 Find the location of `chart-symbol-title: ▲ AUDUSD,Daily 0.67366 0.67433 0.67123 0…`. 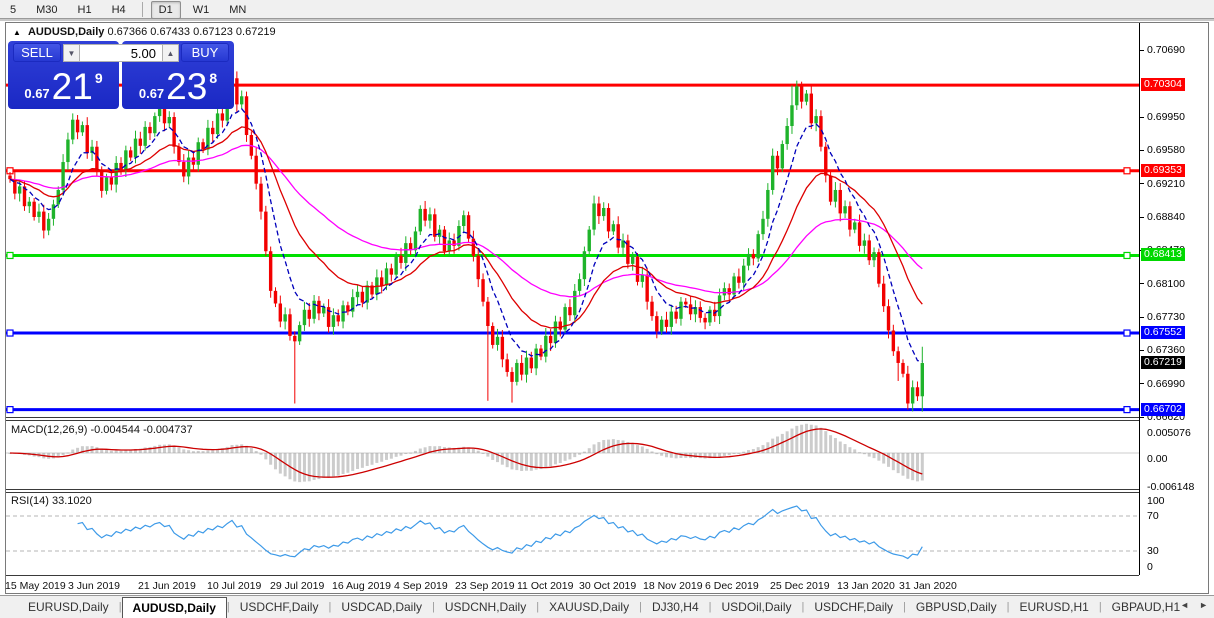

chart-symbol-title: ▲ AUDUSD,Daily 0.67366 0.67433 0.67123 0… is located at coordinates (144, 32).